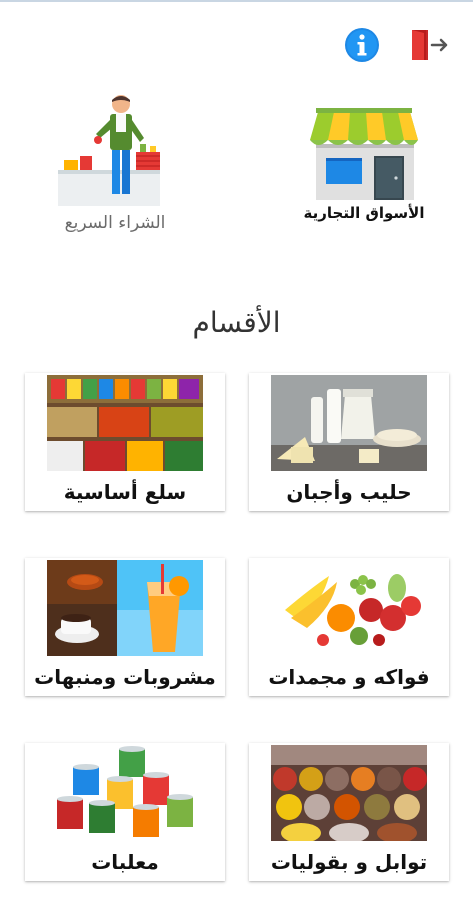 This screenshot has height=900, width=473. Describe the element at coordinates (109, 150) in the screenshot. I see `shopkeeper-icon` at that location.